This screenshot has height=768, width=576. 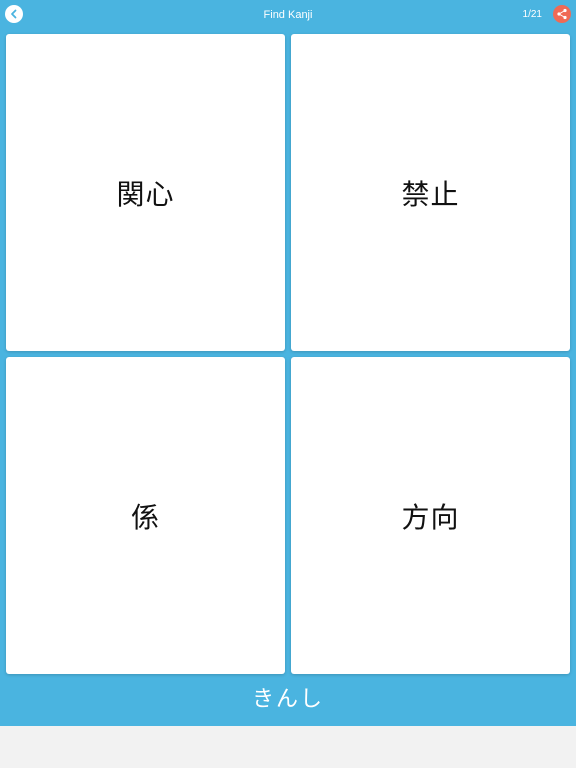 I want to click on answer-kanji: 関心, so click(x=145, y=194).